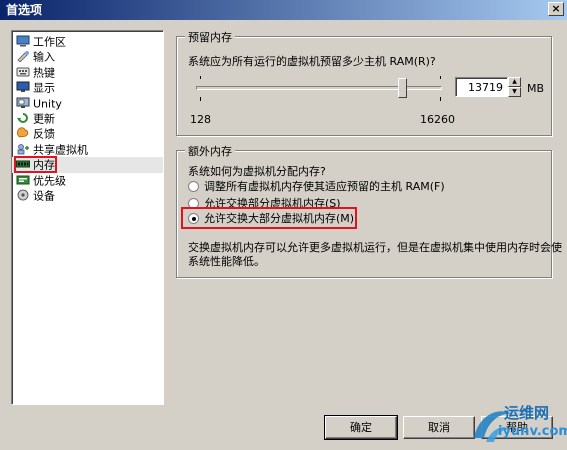 This screenshot has height=450, width=567. I want to click on input-icon, so click(23, 57).